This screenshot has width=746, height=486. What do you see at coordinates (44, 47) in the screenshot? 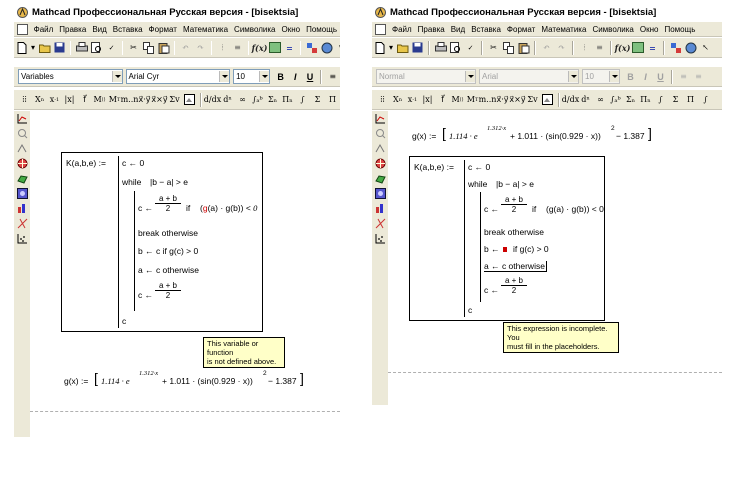
I see `open-folder-icon` at bounding box center [44, 47].